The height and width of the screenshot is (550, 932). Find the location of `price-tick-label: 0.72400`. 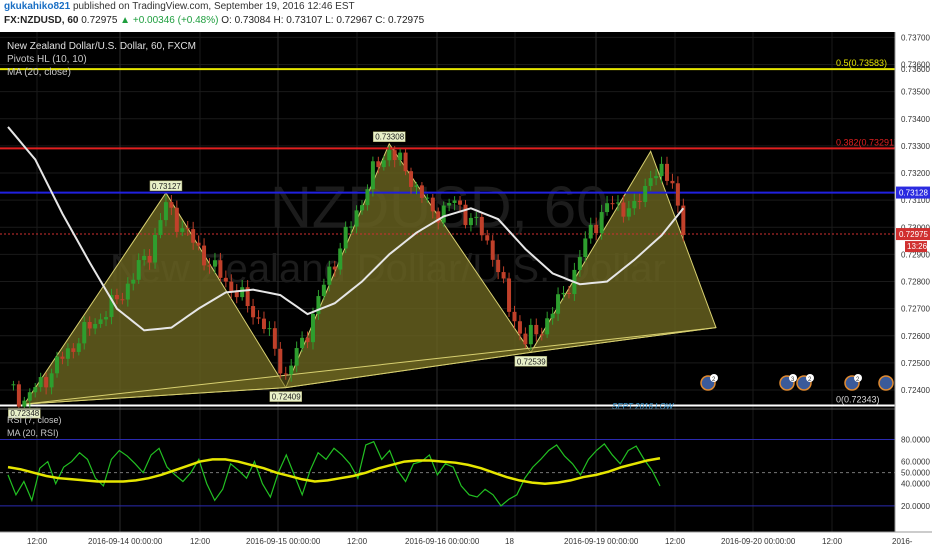

price-tick-label: 0.72400 is located at coordinates (915, 390).